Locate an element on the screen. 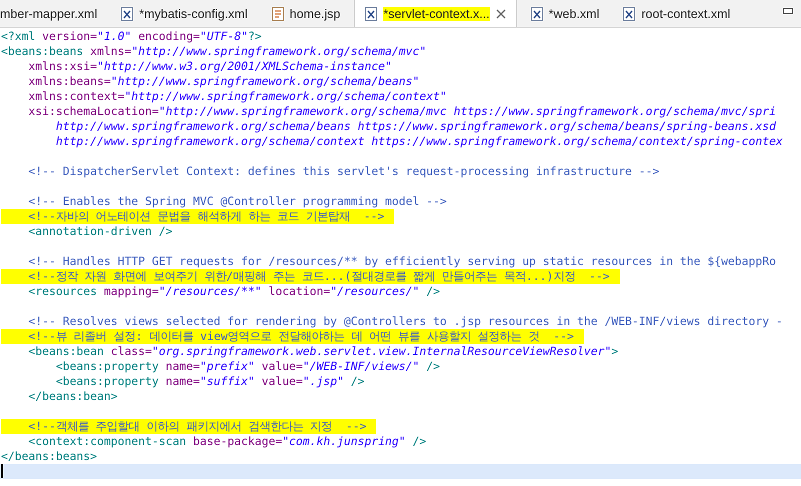  editor-tab: mber-mapper.xml is located at coordinates (54, 13).